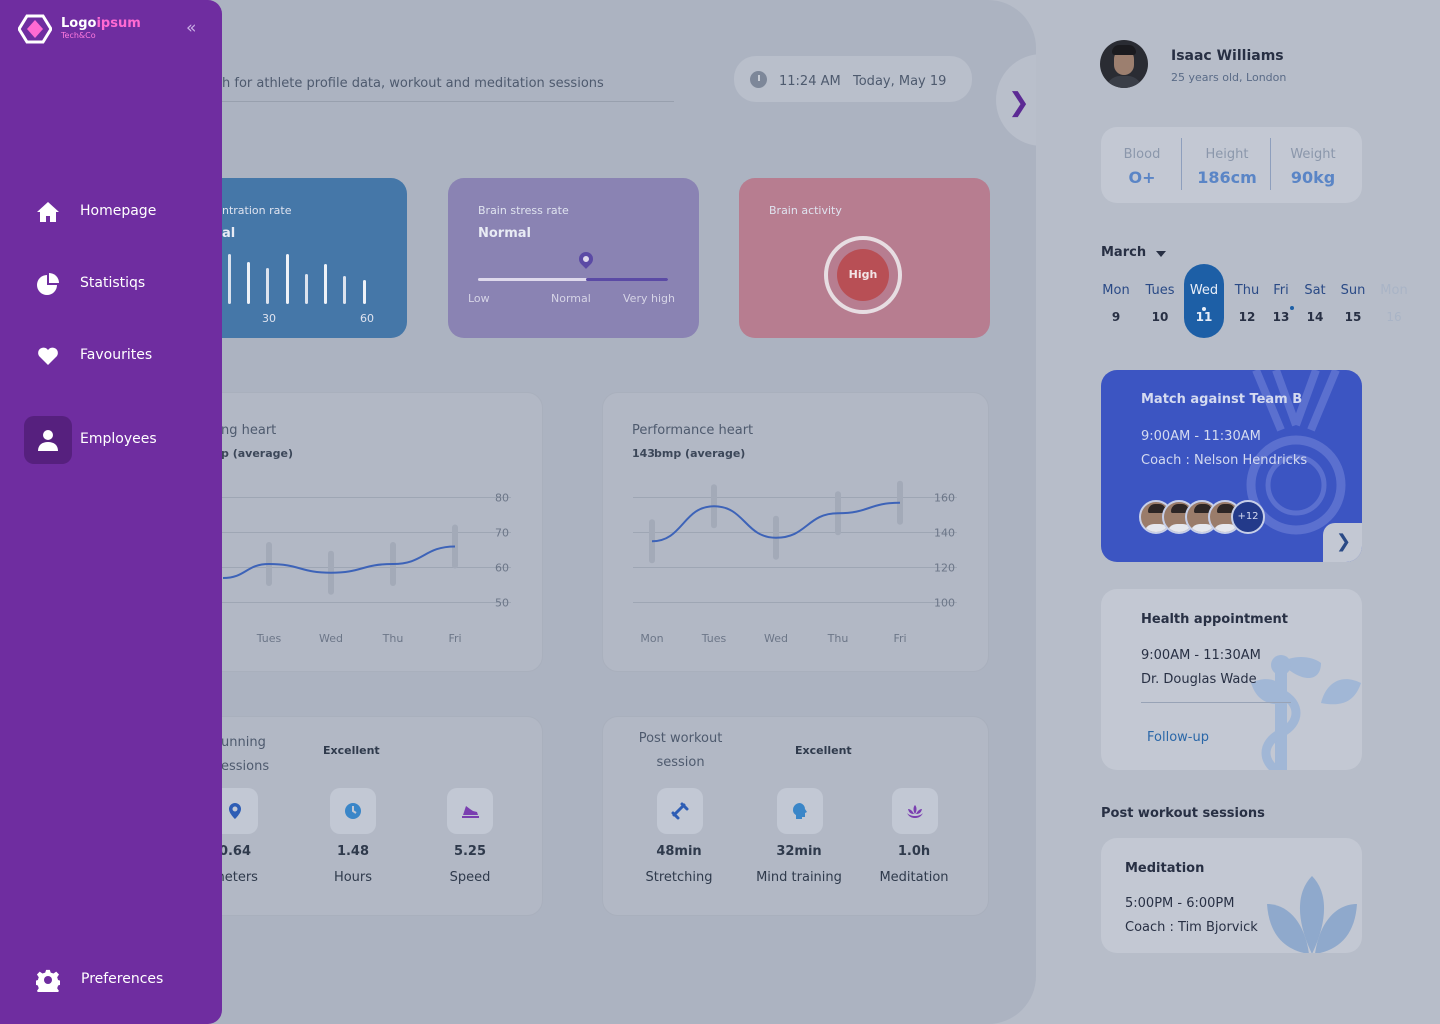  Describe the element at coordinates (1204, 317) in the screenshot. I see `day-number: 11` at that location.